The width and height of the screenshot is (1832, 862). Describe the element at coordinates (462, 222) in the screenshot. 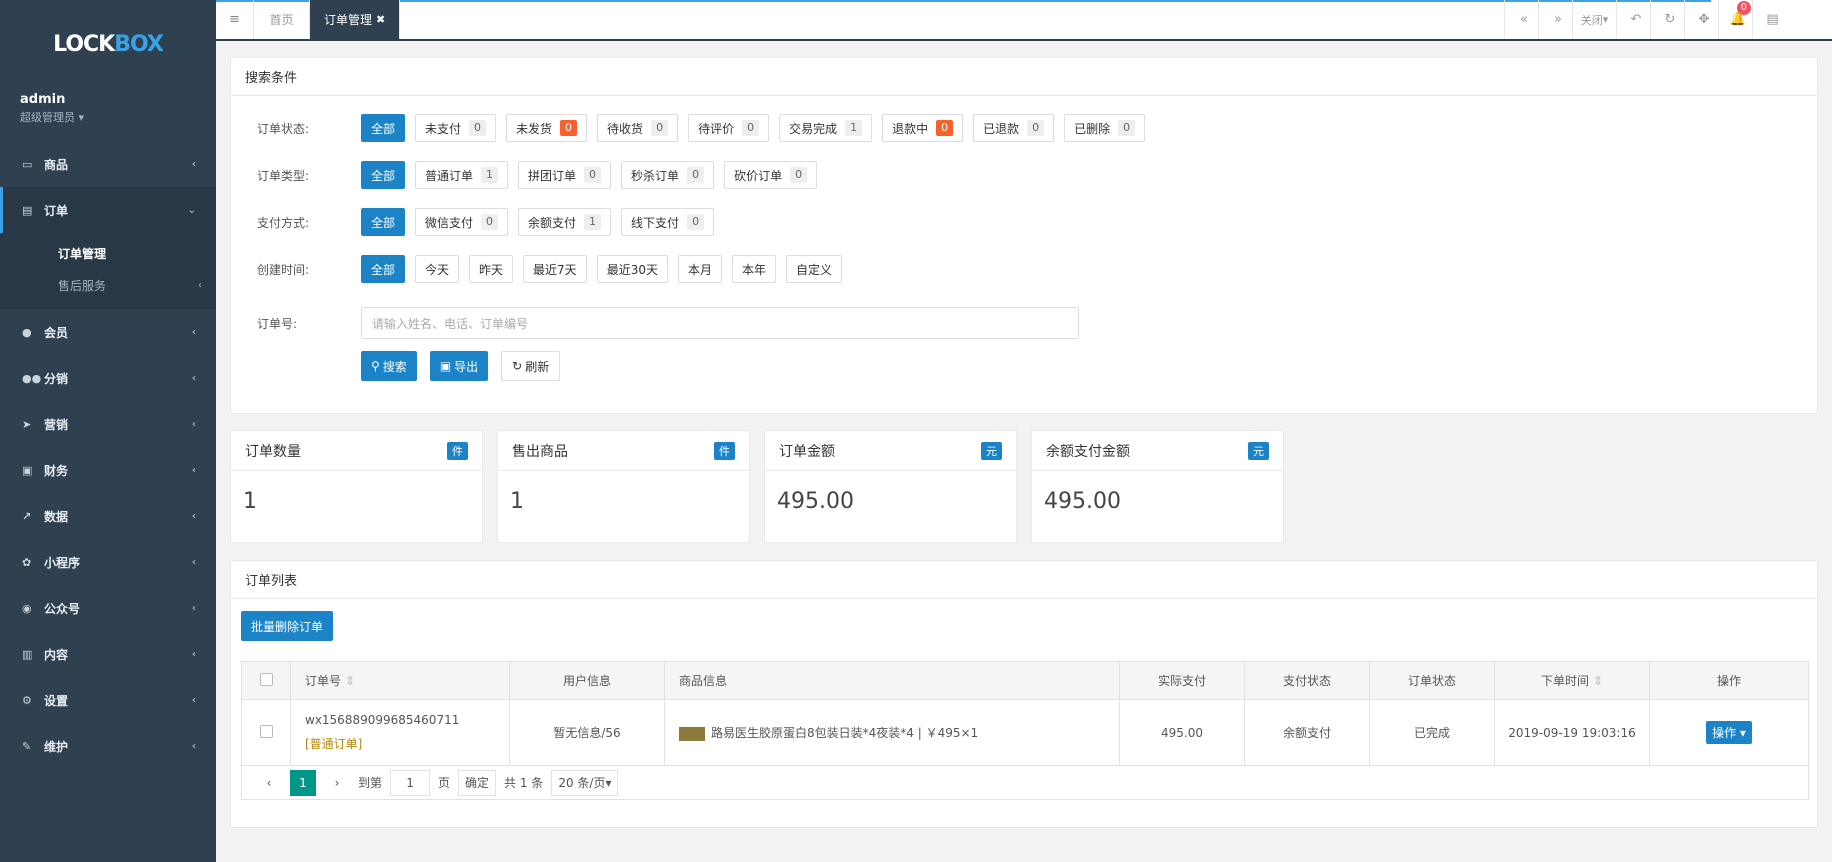

I see `filter-option: 微信支付 0` at that location.